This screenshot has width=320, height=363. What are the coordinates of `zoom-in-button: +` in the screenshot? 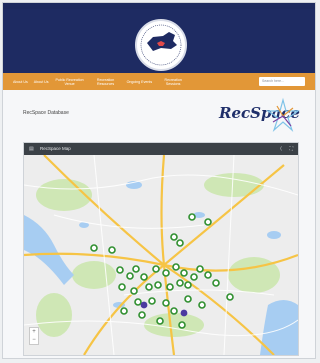 It's located at (34, 332).